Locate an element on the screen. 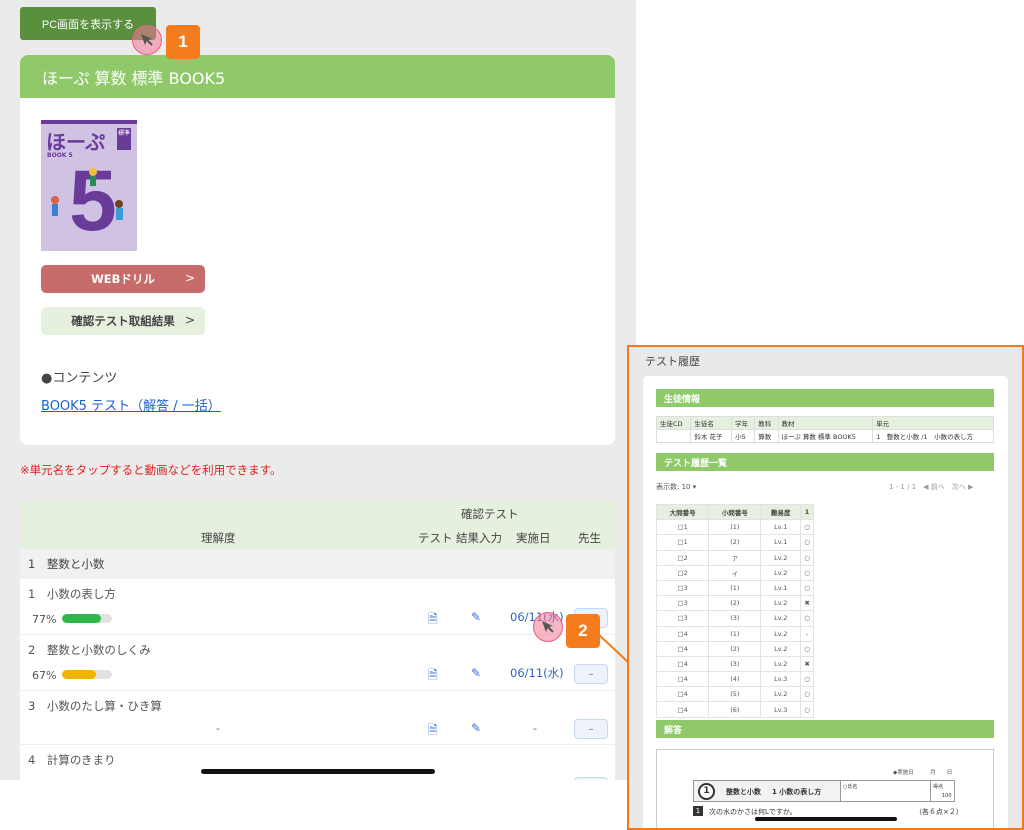 The width and height of the screenshot is (1024, 830). sheet-title-box: 1 整数と小数 1 小数の表し方 ○氏名 得点 100 is located at coordinates (824, 791).